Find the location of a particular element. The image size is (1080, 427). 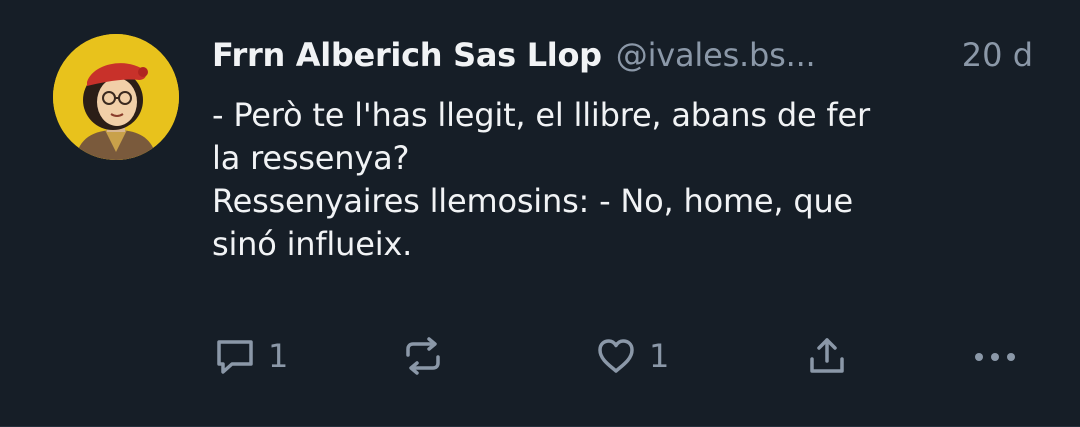

reply-count: 1 is located at coordinates (278, 356).